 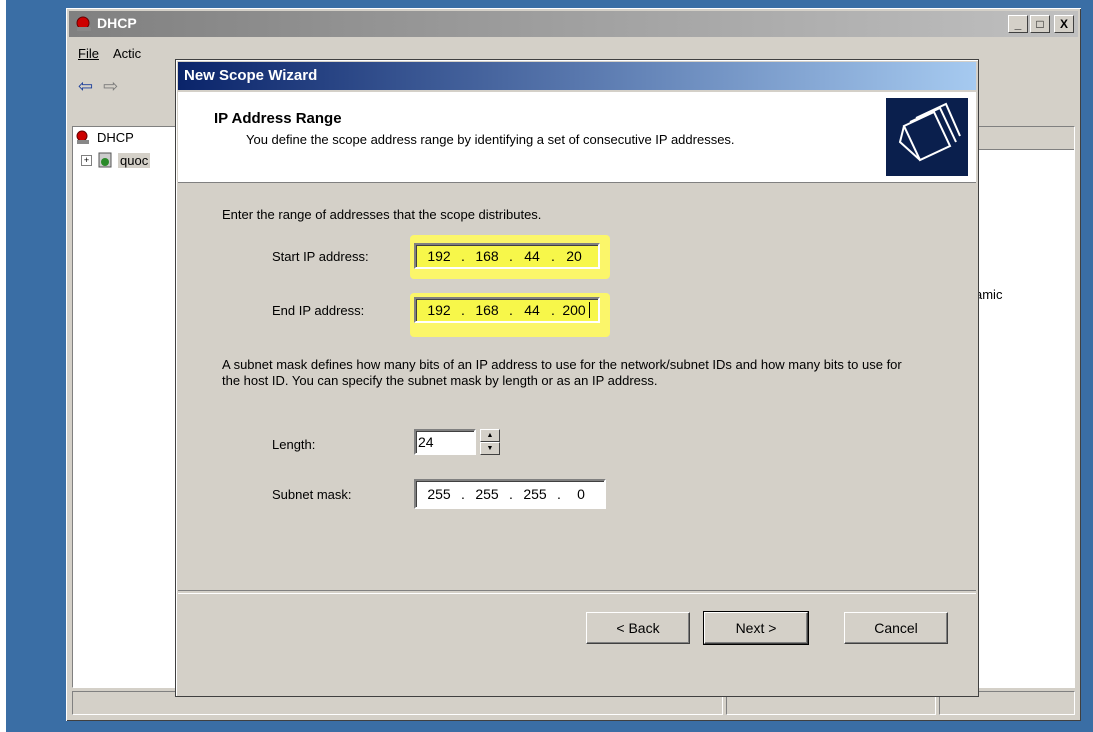 I want to click on mask-octet-1: 255, so click(x=439, y=494).